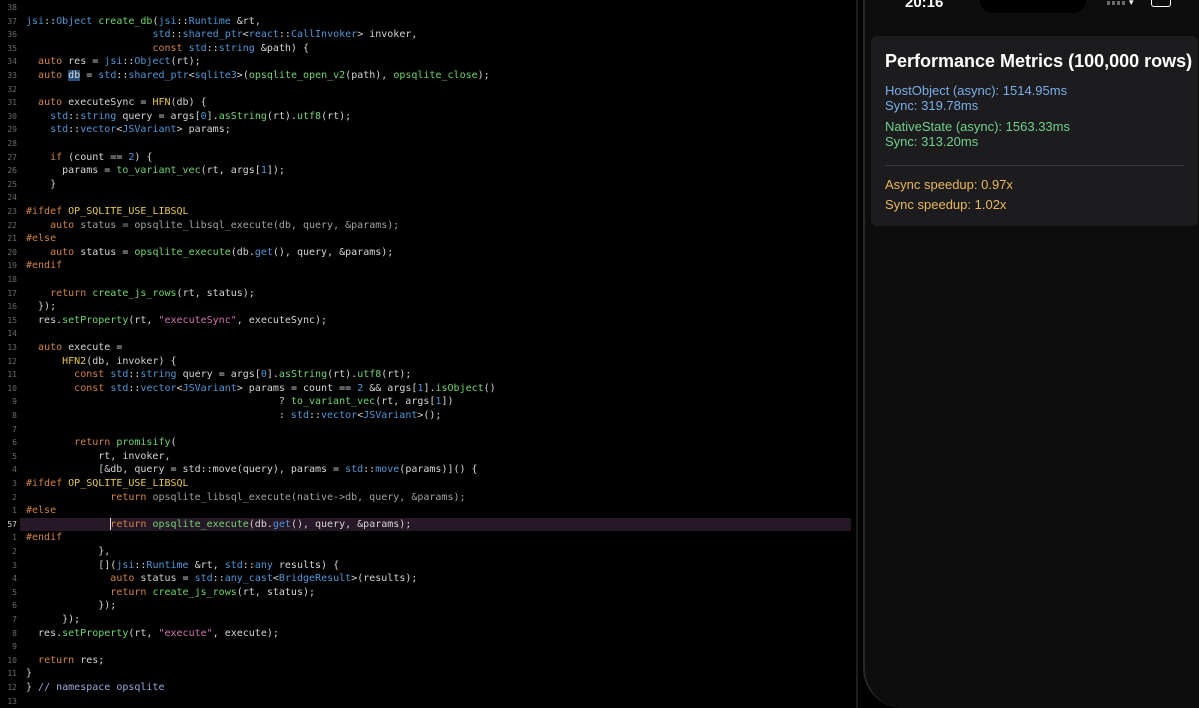 Image resolution: width=1199 pixels, height=708 pixels. Describe the element at coordinates (429, 511) in the screenshot. I see `code-line: 1 #else` at that location.